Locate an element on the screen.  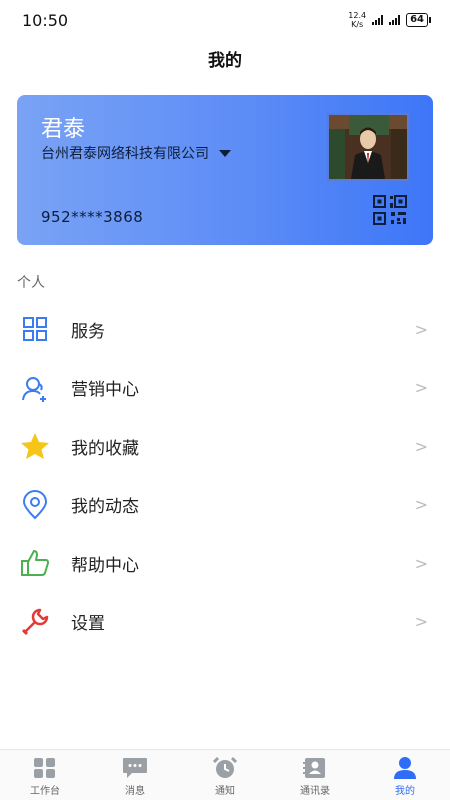
tab-label: 通知 is located at coordinates (225, 791).